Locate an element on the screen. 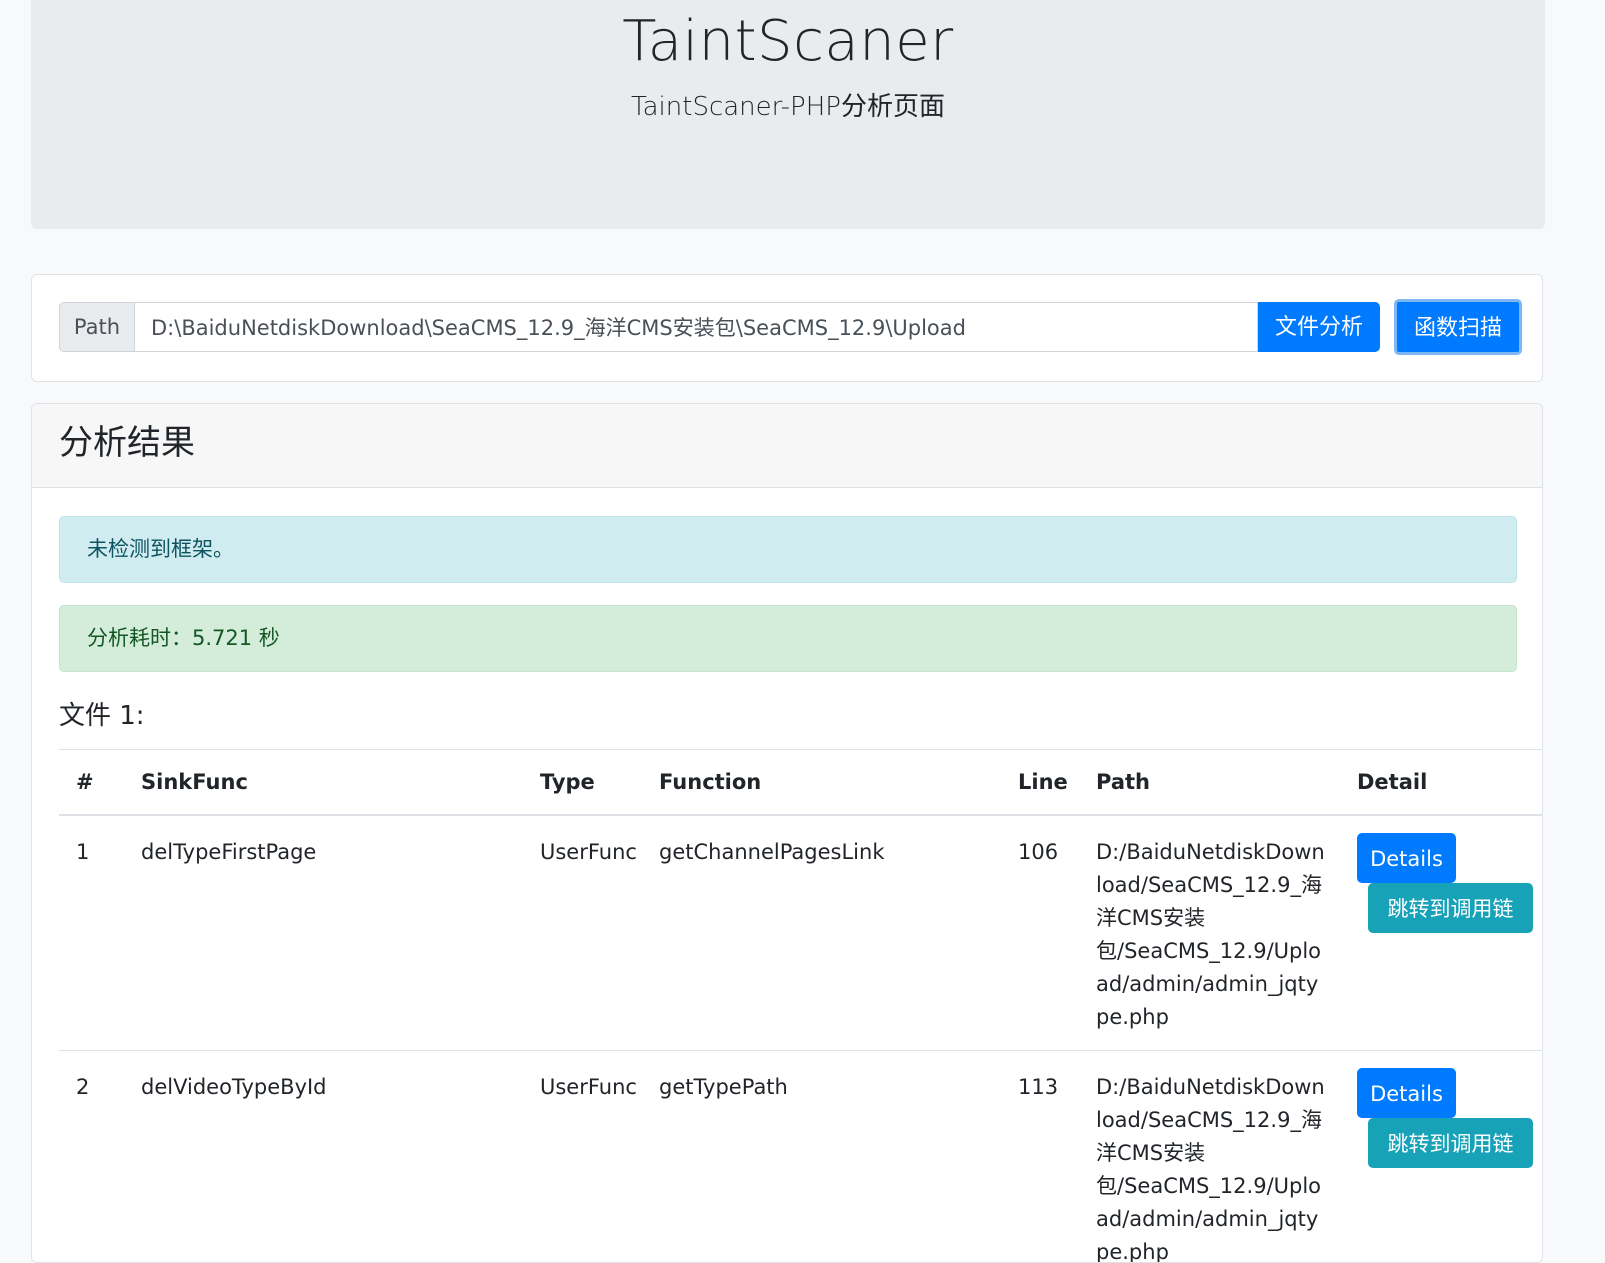  row-function: getChannelPagesLink is located at coordinates (821, 933).